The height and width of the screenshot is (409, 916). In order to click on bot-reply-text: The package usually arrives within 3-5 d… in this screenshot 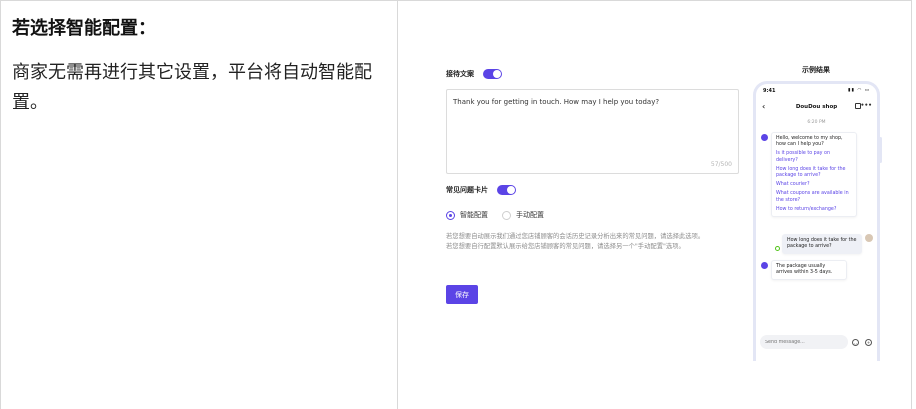, I will do `click(804, 270)`.